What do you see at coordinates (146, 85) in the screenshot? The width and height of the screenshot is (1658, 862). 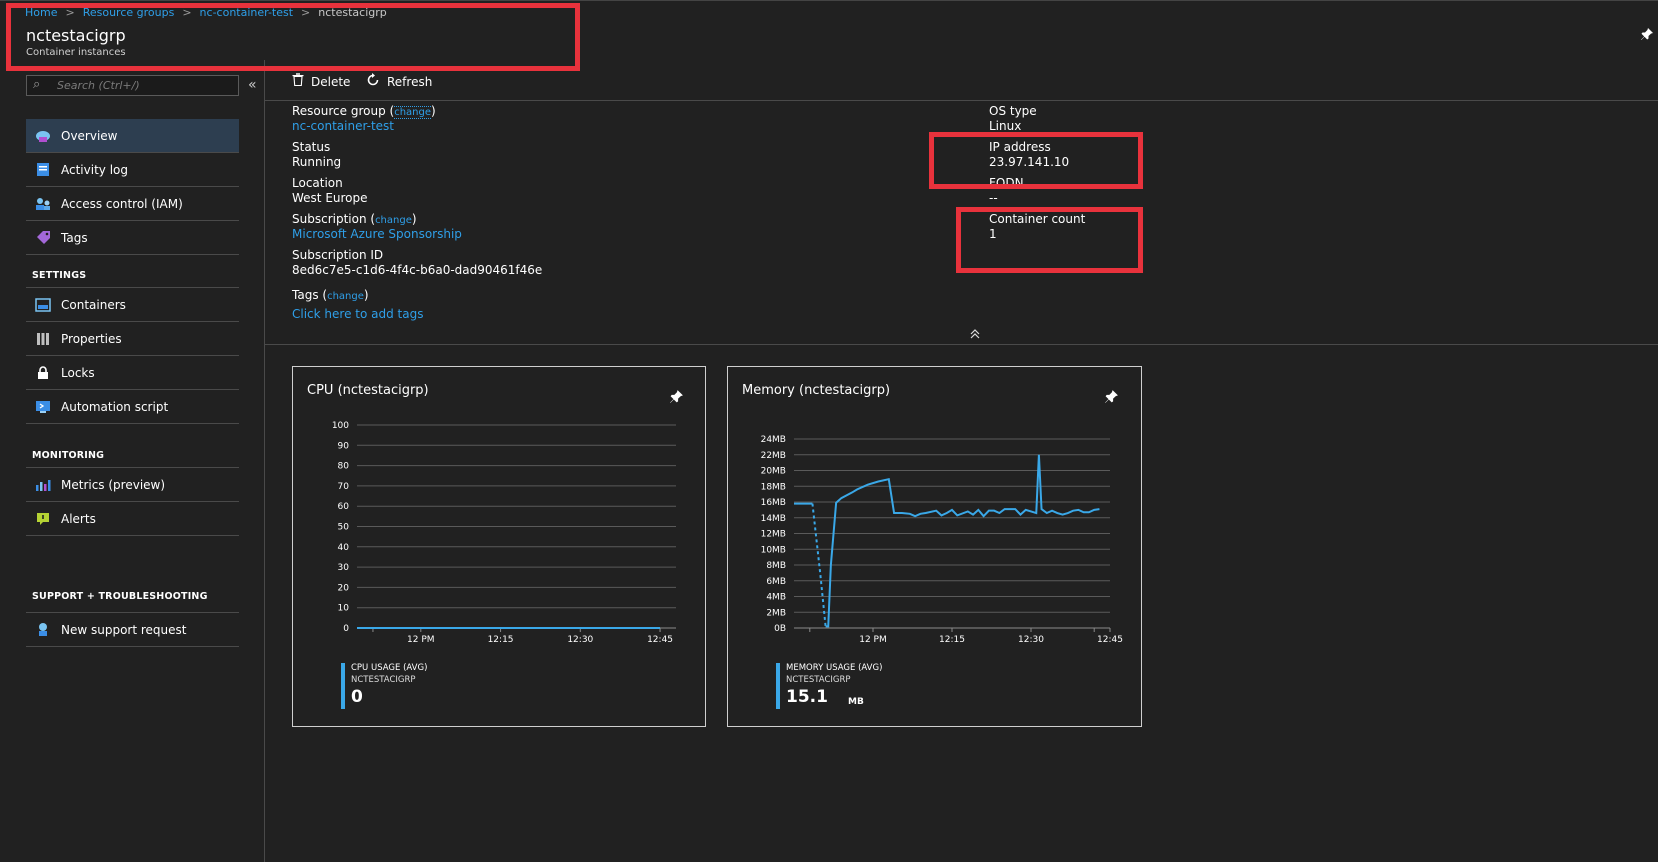 I see `search-input` at bounding box center [146, 85].